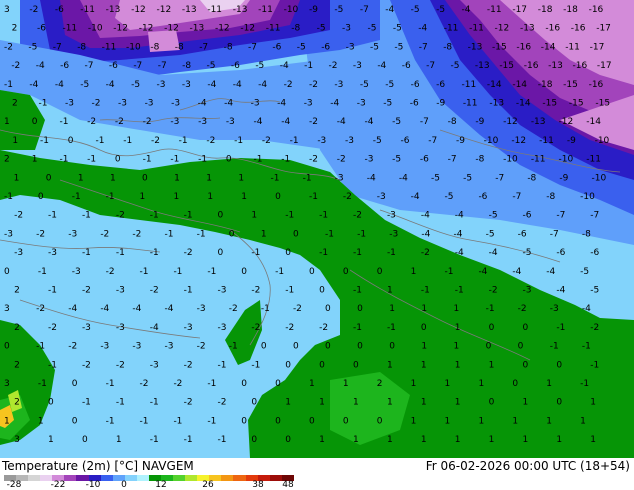  I want to click on color-scale-tick: 12, so click(161, 485).